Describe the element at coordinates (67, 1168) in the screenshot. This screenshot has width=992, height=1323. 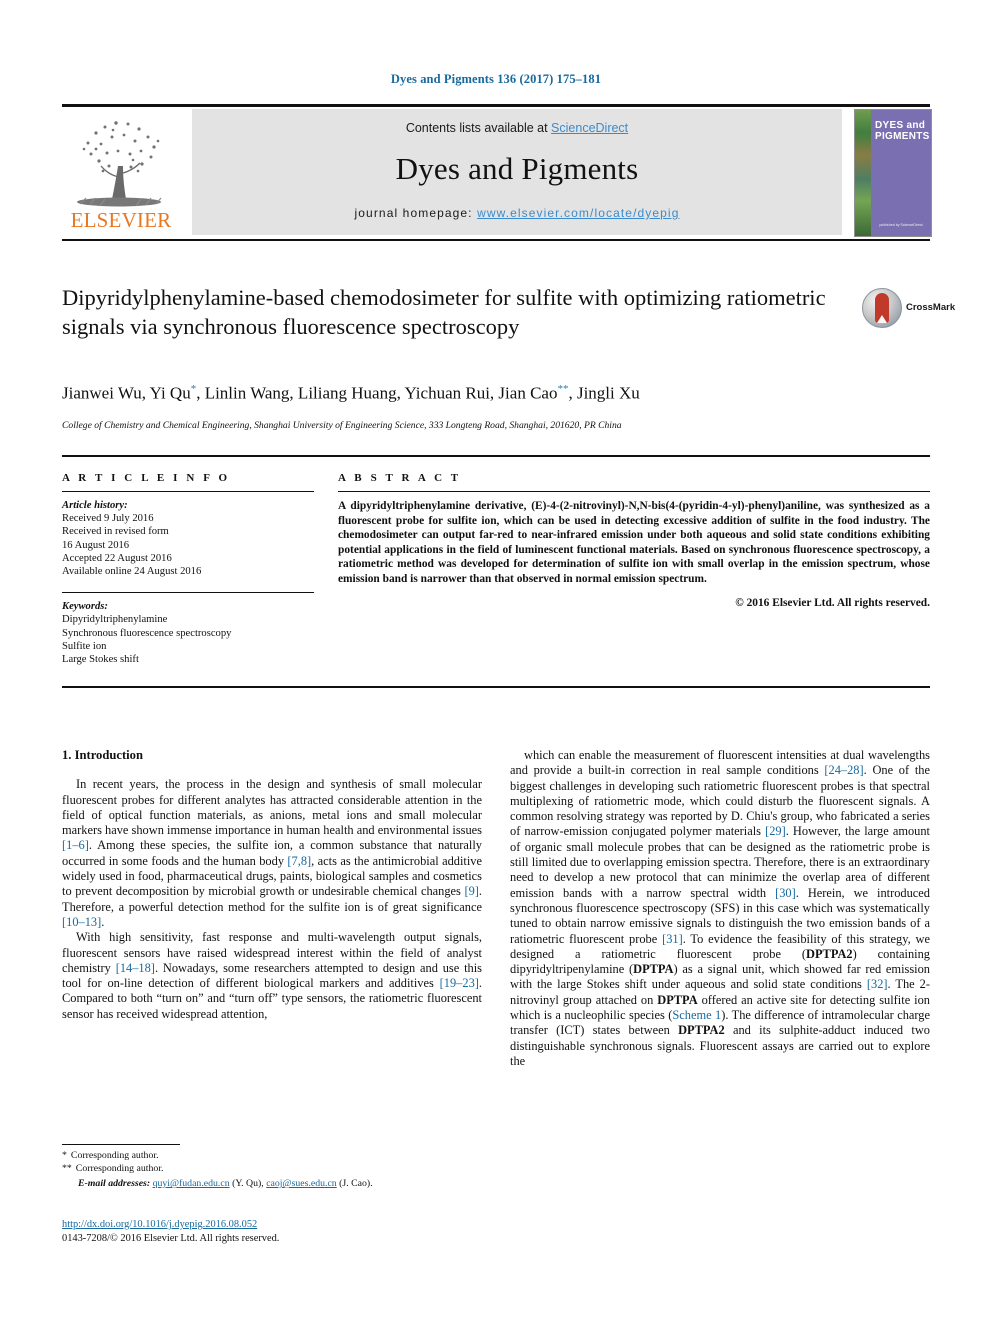
I see `footnote-mark-double: **` at that location.